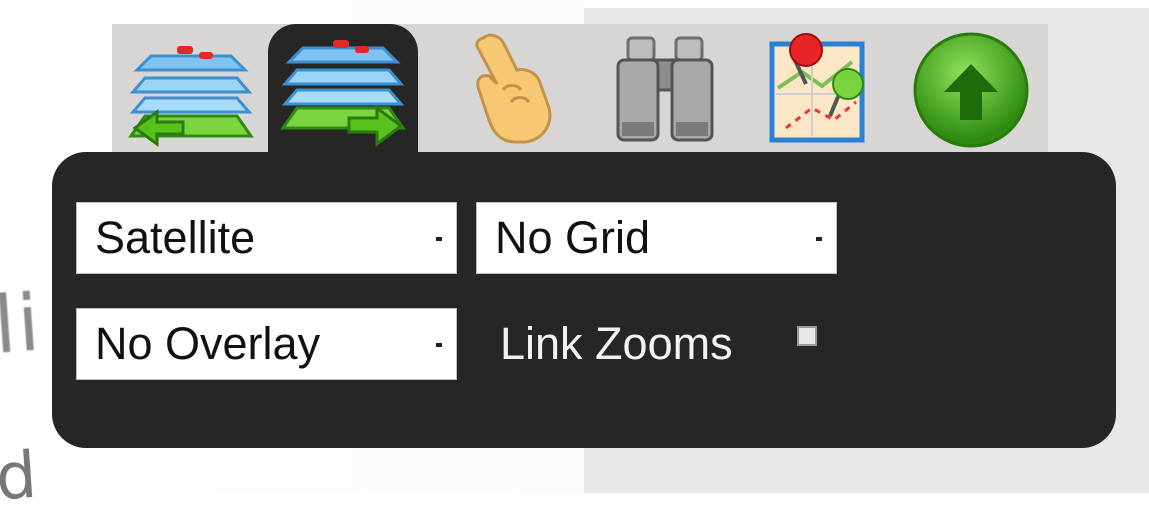 Image resolution: width=1149 pixels, height=515 pixels. I want to click on tool-map-pins, so click(817, 88).